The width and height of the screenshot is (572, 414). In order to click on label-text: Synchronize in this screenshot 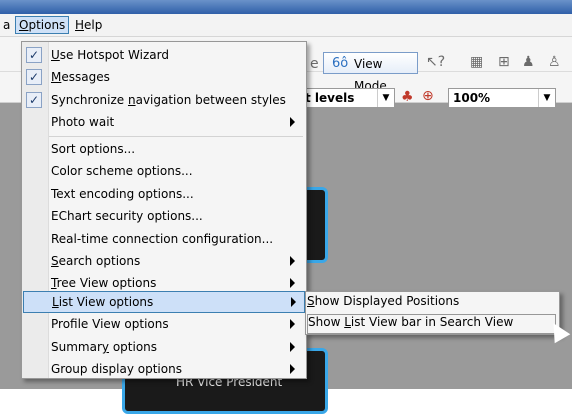, I will do `click(89, 100)`.